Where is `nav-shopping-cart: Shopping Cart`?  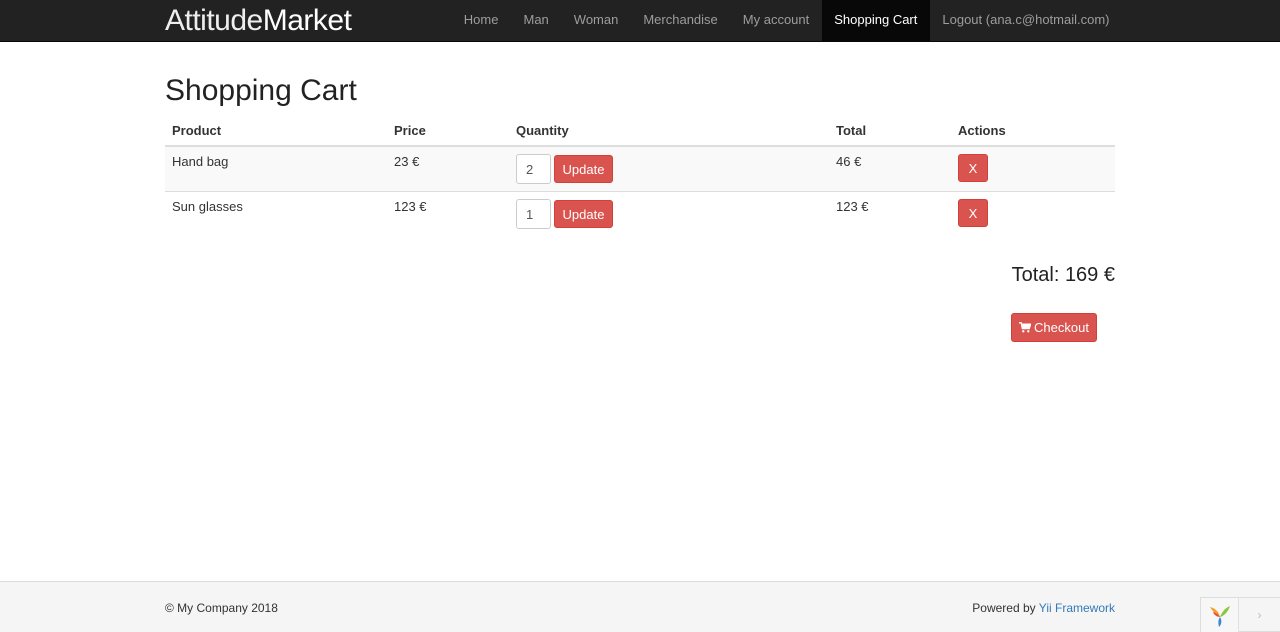 nav-shopping-cart: Shopping Cart is located at coordinates (875, 20).